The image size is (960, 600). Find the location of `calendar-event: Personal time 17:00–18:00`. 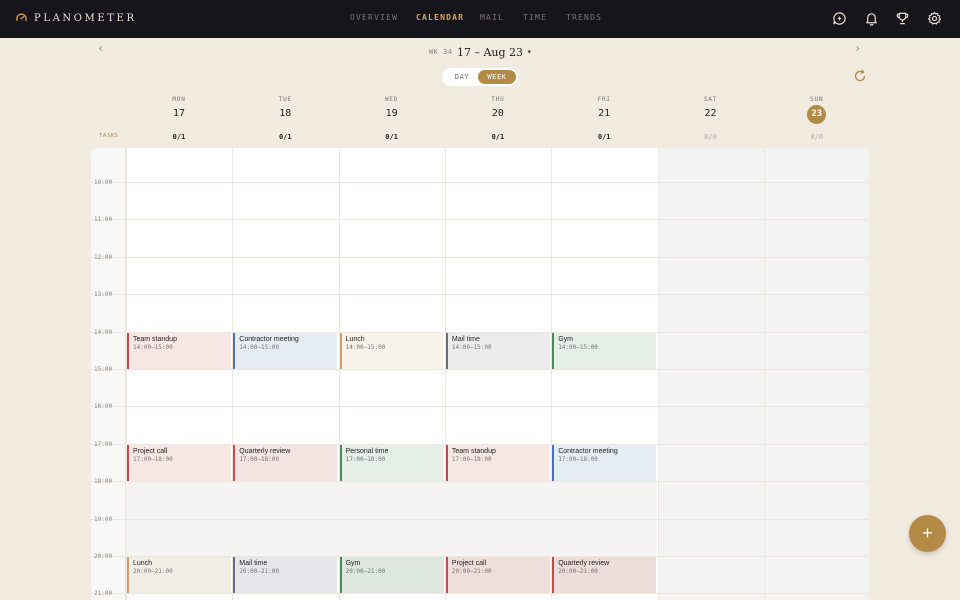

calendar-event: Personal time 17:00–18:00 is located at coordinates (391, 462).